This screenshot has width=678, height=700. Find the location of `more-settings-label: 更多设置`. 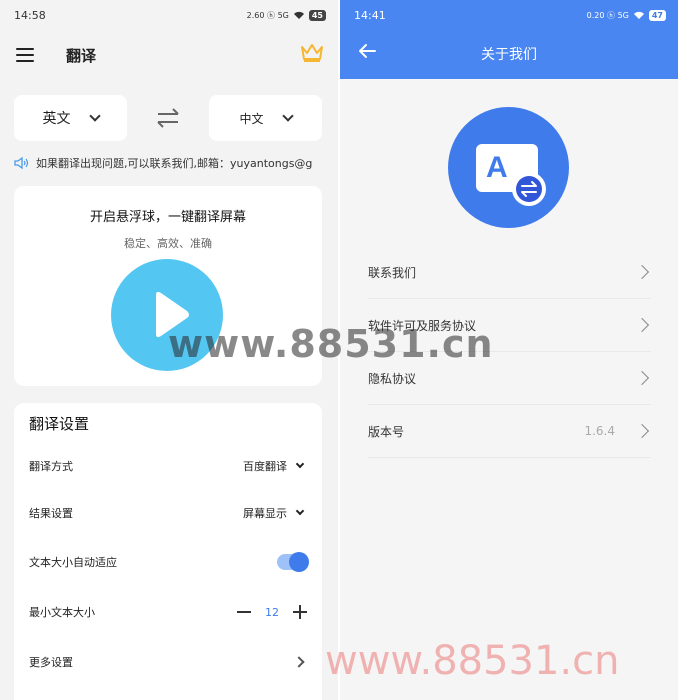

more-settings-label: 更多设置 is located at coordinates (51, 662).